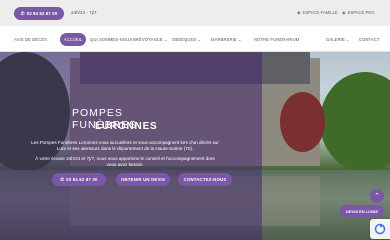  I want to click on nav-notre-funerarium: NOTRE FUNÉRARIUM, so click(276, 39).